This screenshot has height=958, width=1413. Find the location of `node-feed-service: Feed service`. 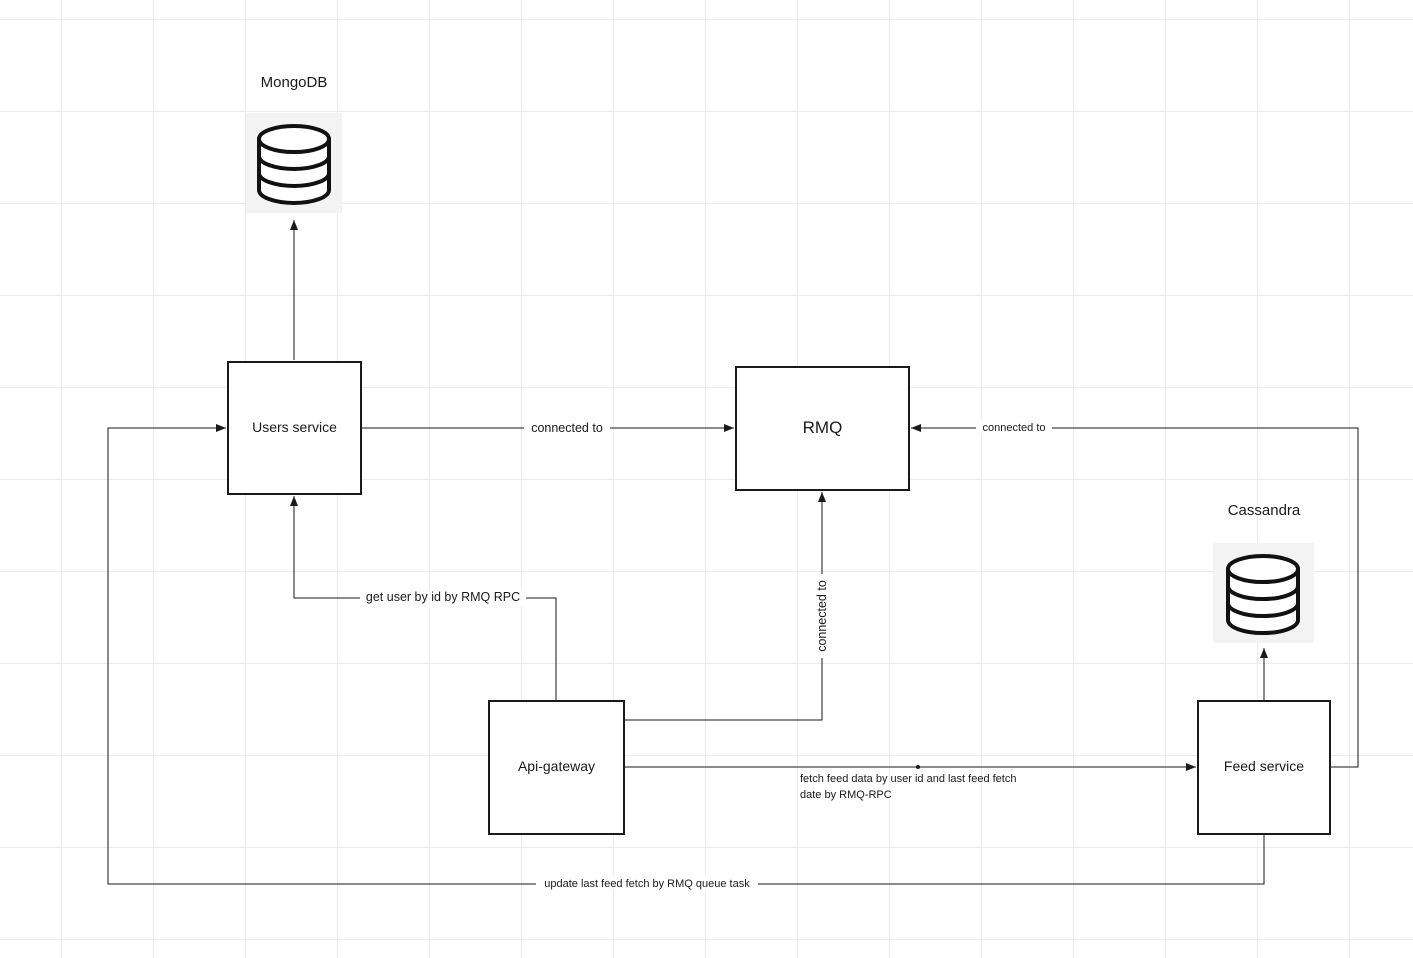

node-feed-service: Feed service is located at coordinates (1264, 767).